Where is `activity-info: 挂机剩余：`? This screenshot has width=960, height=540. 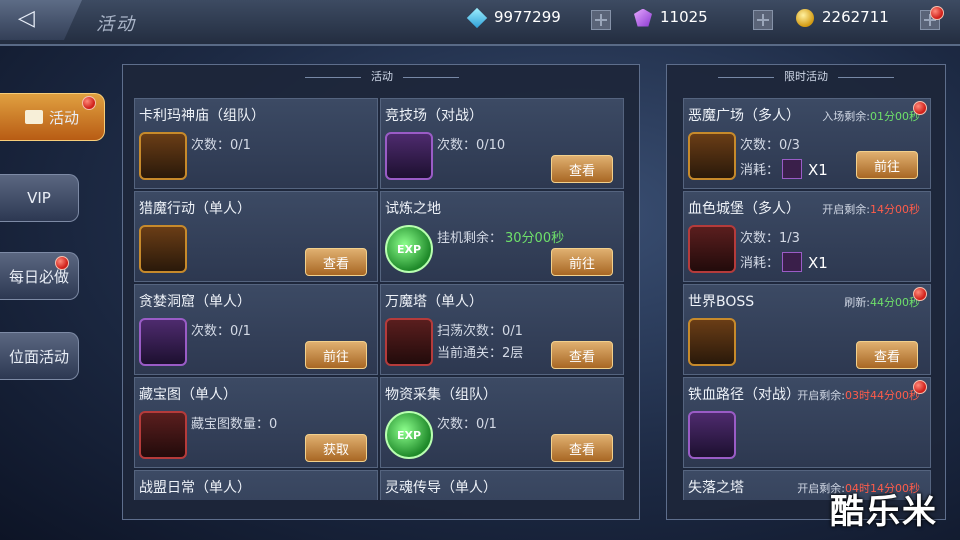 activity-info: 挂机剩余： is located at coordinates (470, 238).